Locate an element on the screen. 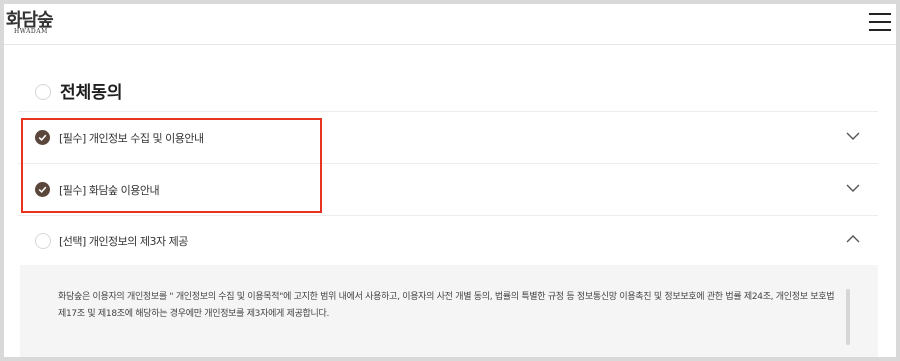 The height and width of the screenshot is (361, 900). consent-item-third-party: [선택] 개인정보의 제3자 제공 is located at coordinates (448, 240).